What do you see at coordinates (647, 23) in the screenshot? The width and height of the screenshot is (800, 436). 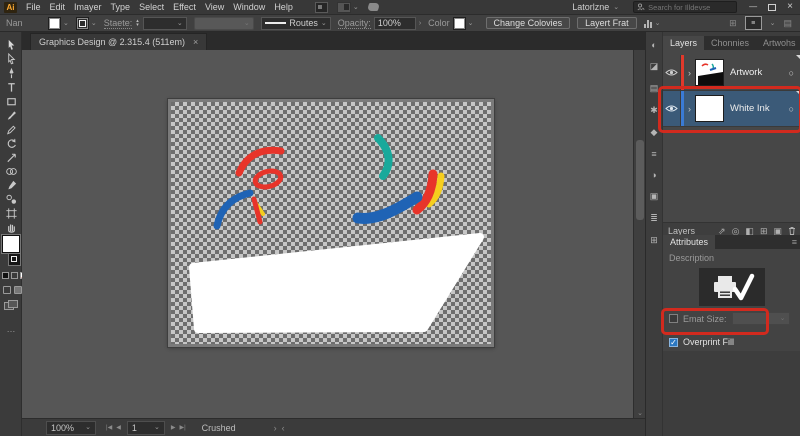 I see `graph-options-icon` at bounding box center [647, 23].